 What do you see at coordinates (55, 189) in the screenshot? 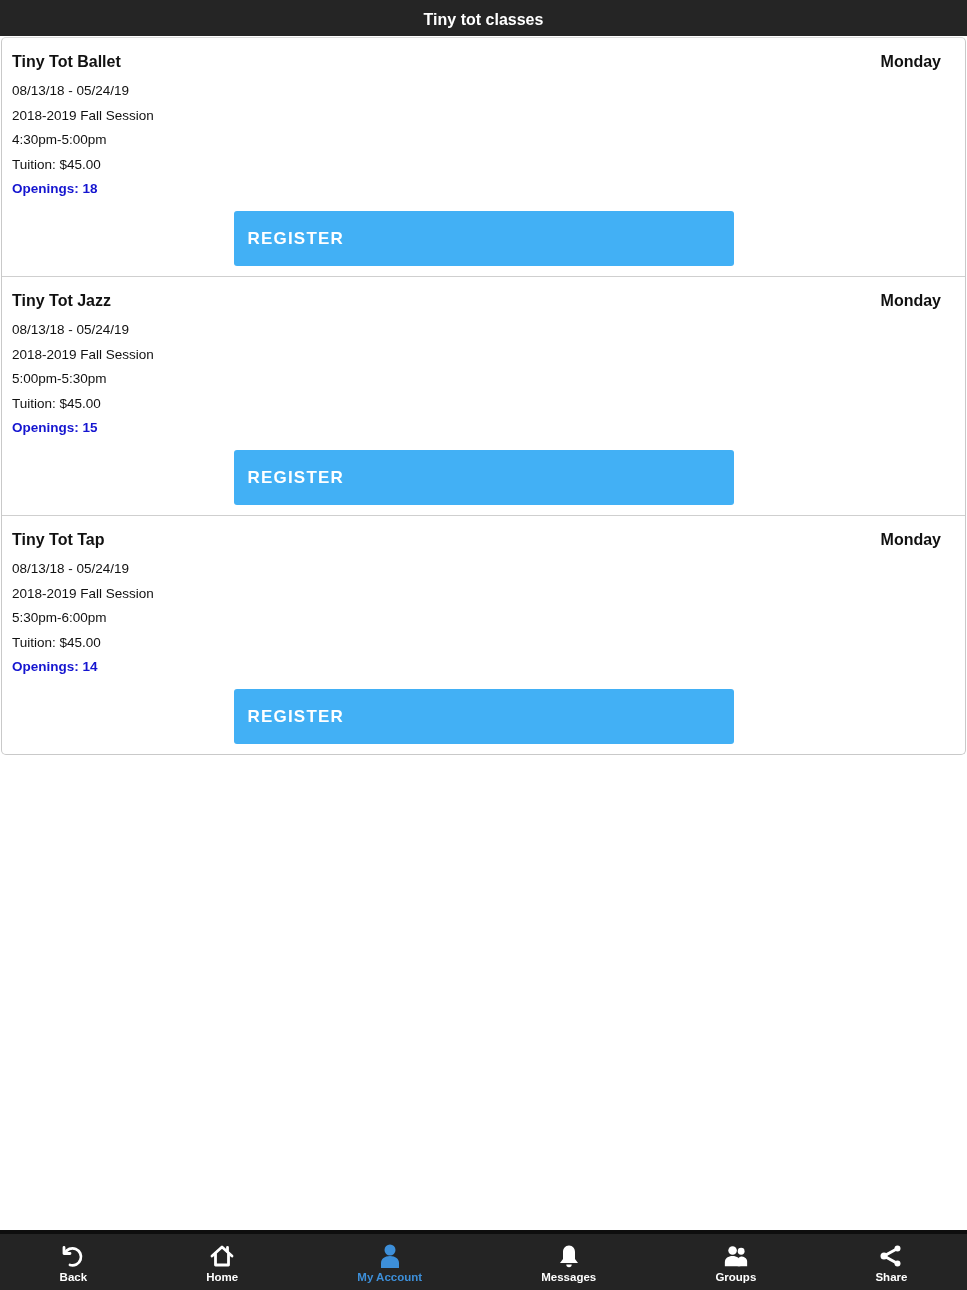
I see `class-openings: Openings: 18` at bounding box center [55, 189].